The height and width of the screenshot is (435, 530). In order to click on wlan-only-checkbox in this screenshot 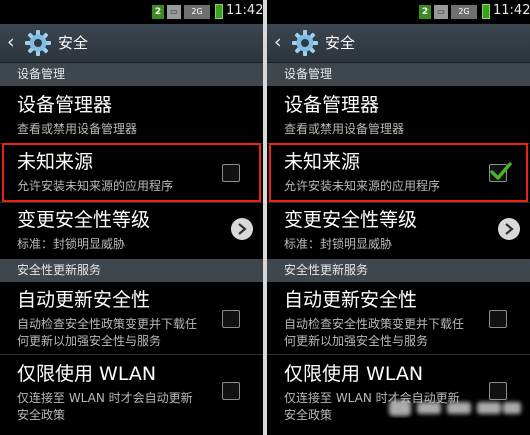, I will do `click(231, 391)`.